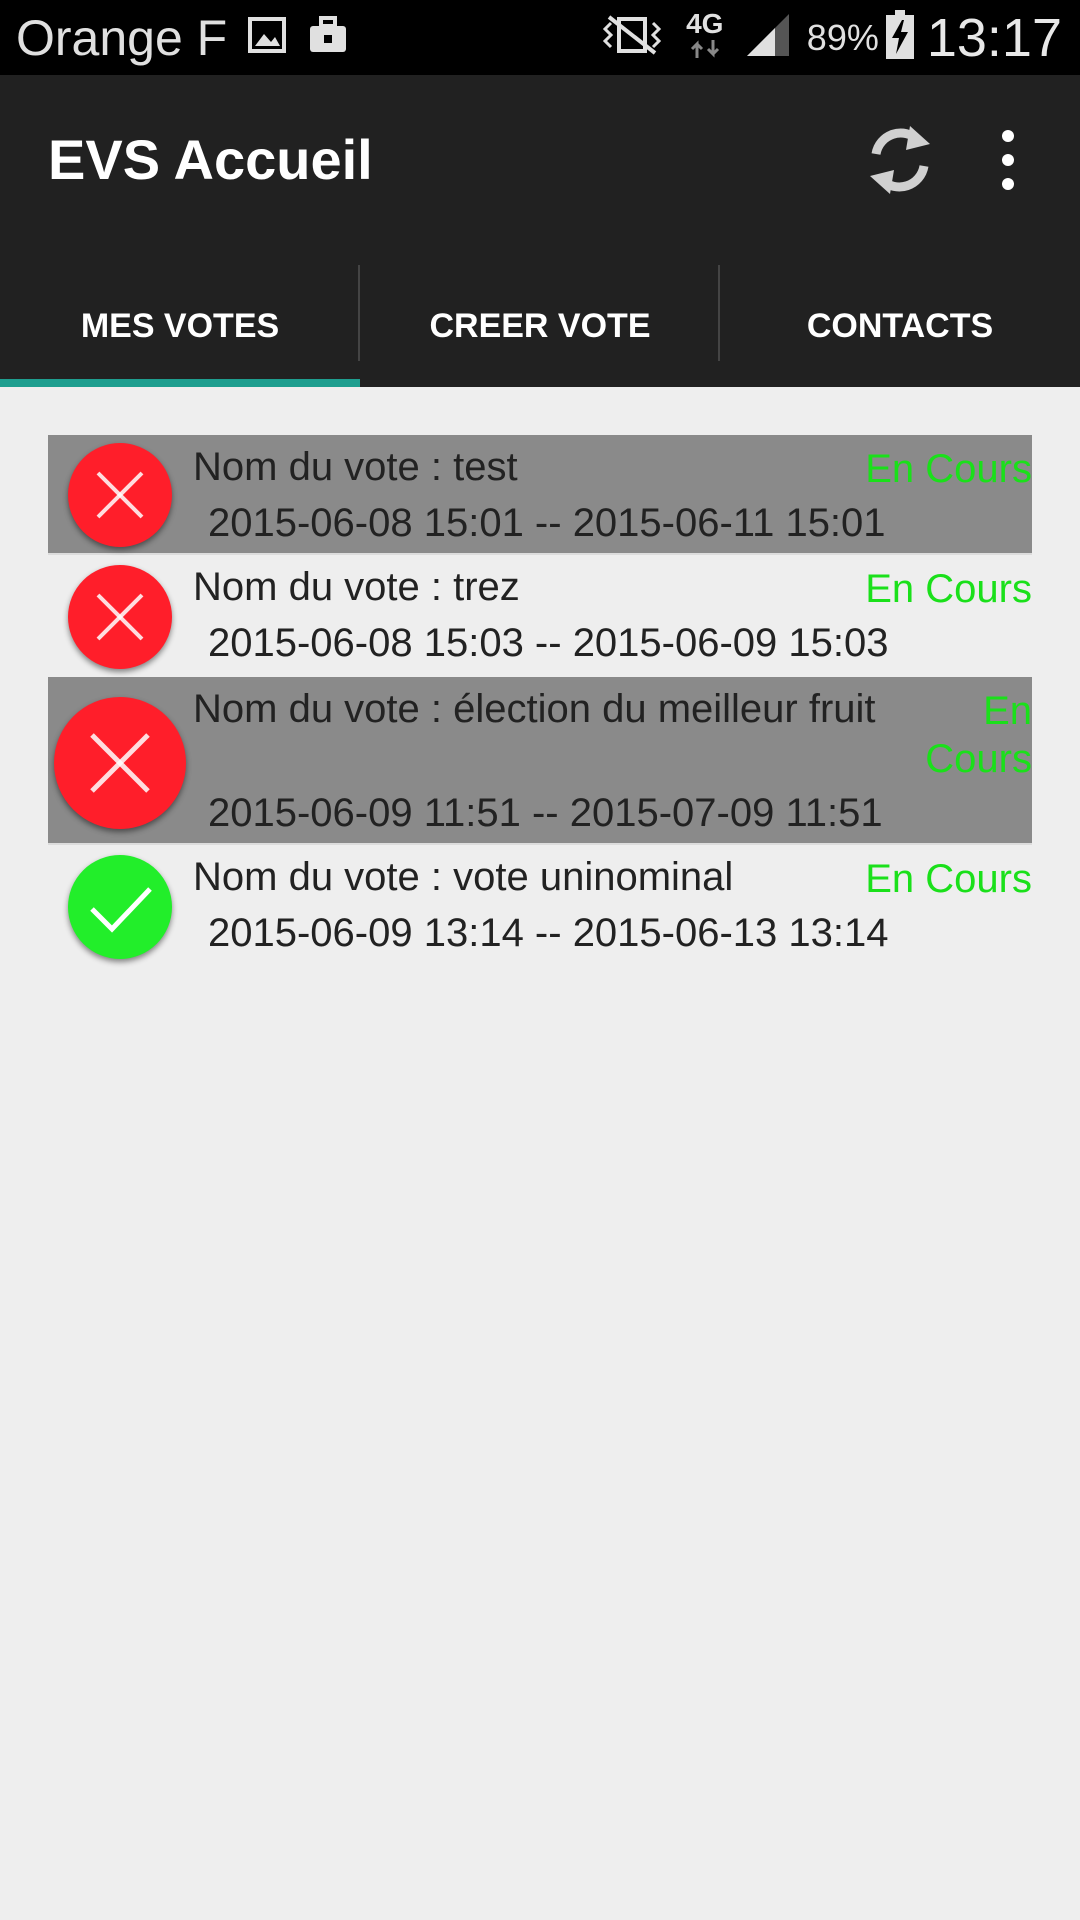 This screenshot has height=1920, width=1080. Describe the element at coordinates (540, 170) in the screenshot. I see `action-bar: EVS Accueil` at that location.